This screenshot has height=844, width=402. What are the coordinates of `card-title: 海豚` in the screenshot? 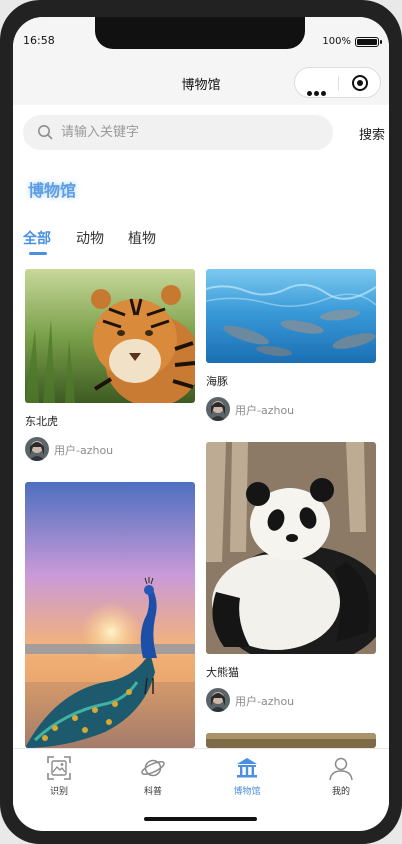 It's located at (217, 381).